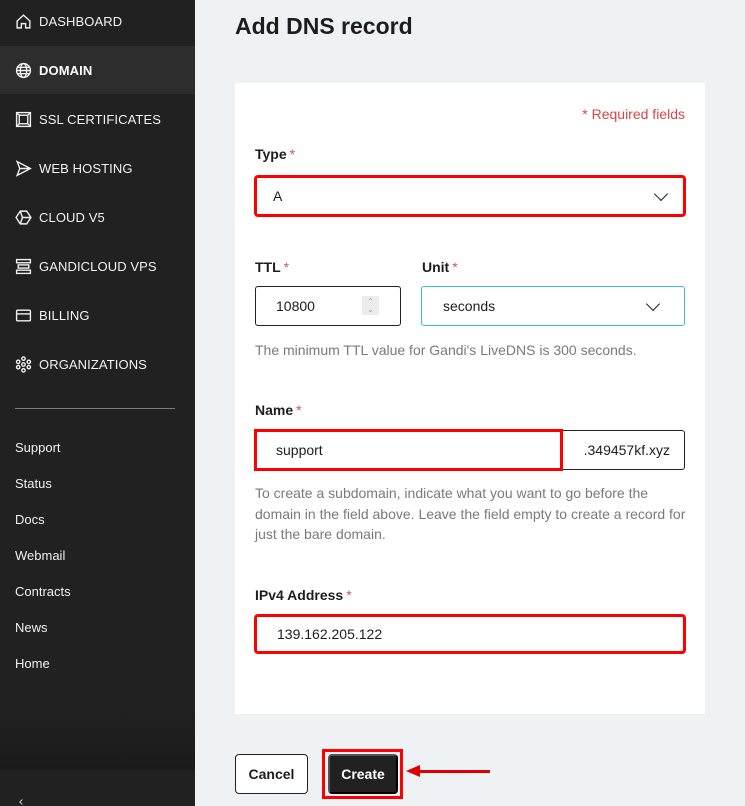  I want to click on page-title: Add DNS record, so click(324, 26).